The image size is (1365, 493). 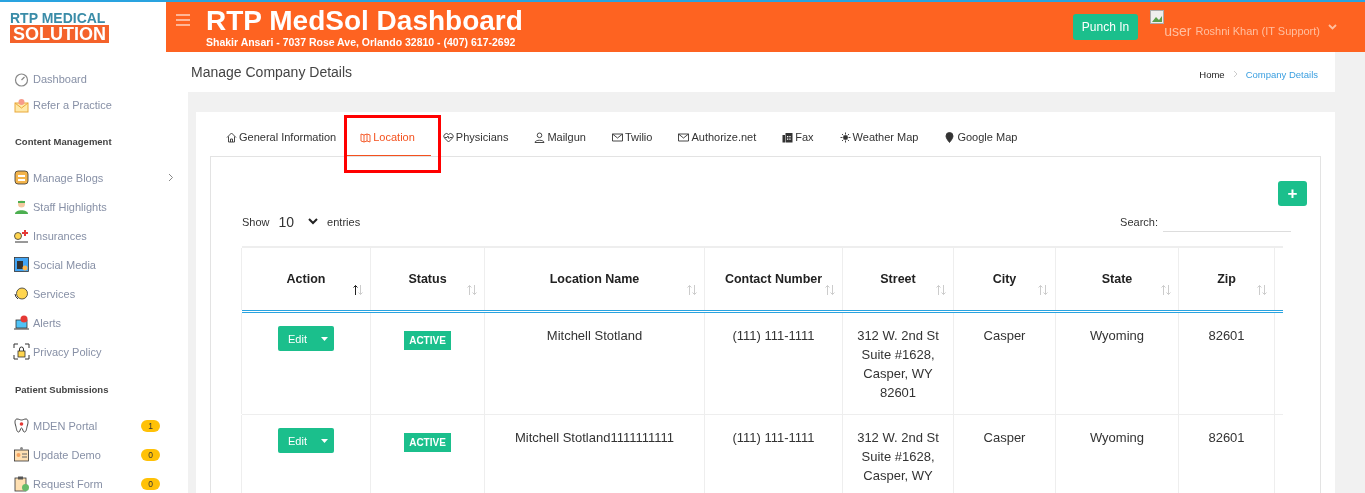 I want to click on tab: Location, so click(x=388, y=139).